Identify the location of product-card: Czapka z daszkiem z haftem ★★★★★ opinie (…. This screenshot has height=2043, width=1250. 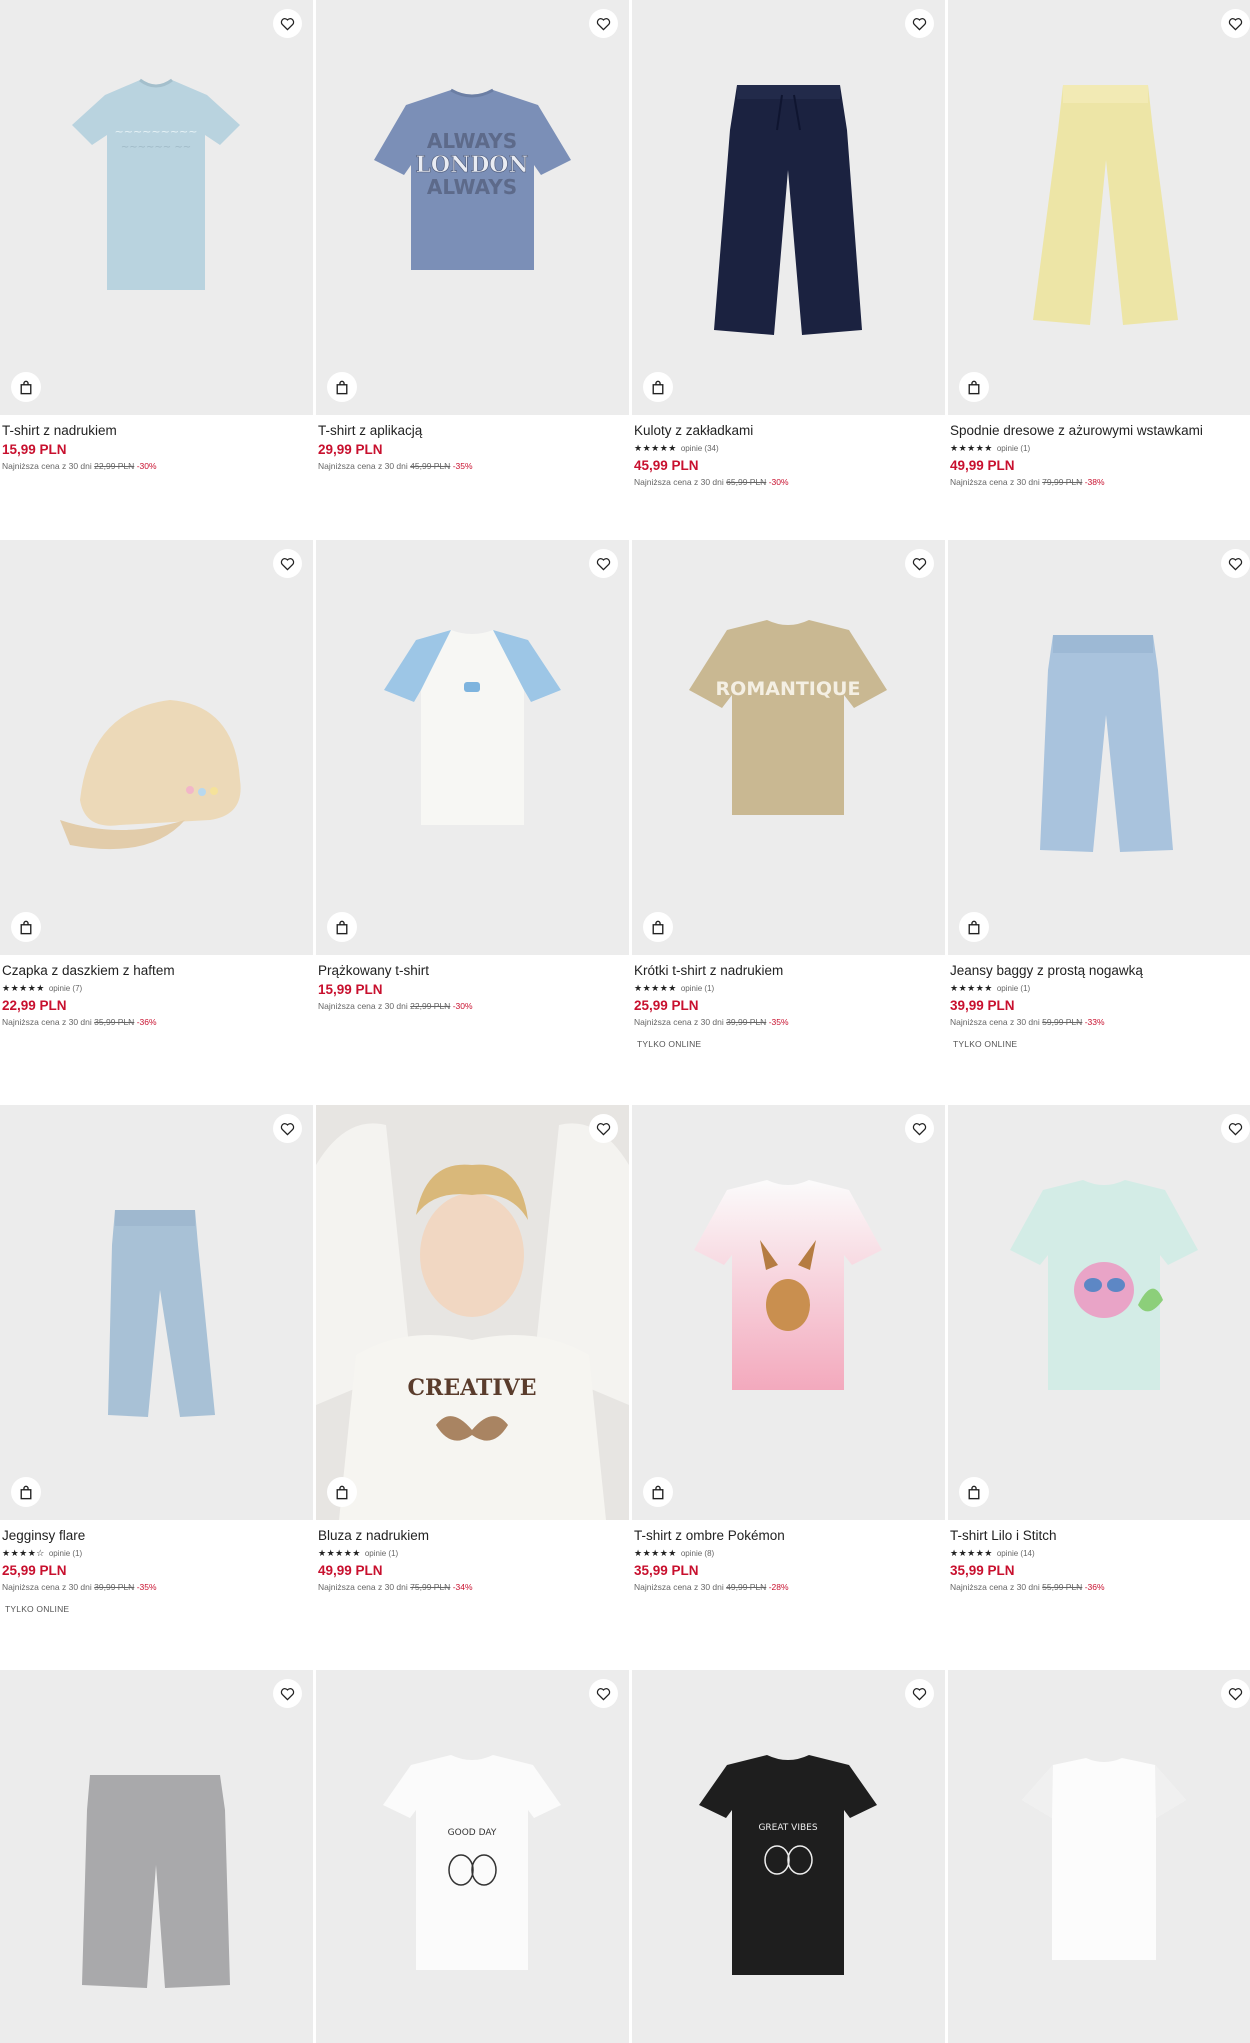
(156, 783).